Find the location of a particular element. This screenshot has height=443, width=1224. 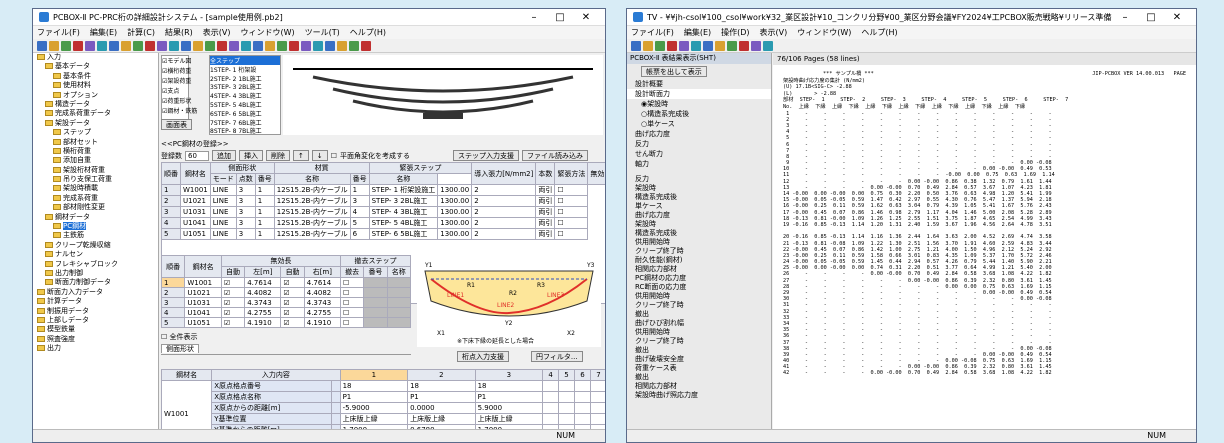

table-cell: 6 is located at coordinates (359, 234).